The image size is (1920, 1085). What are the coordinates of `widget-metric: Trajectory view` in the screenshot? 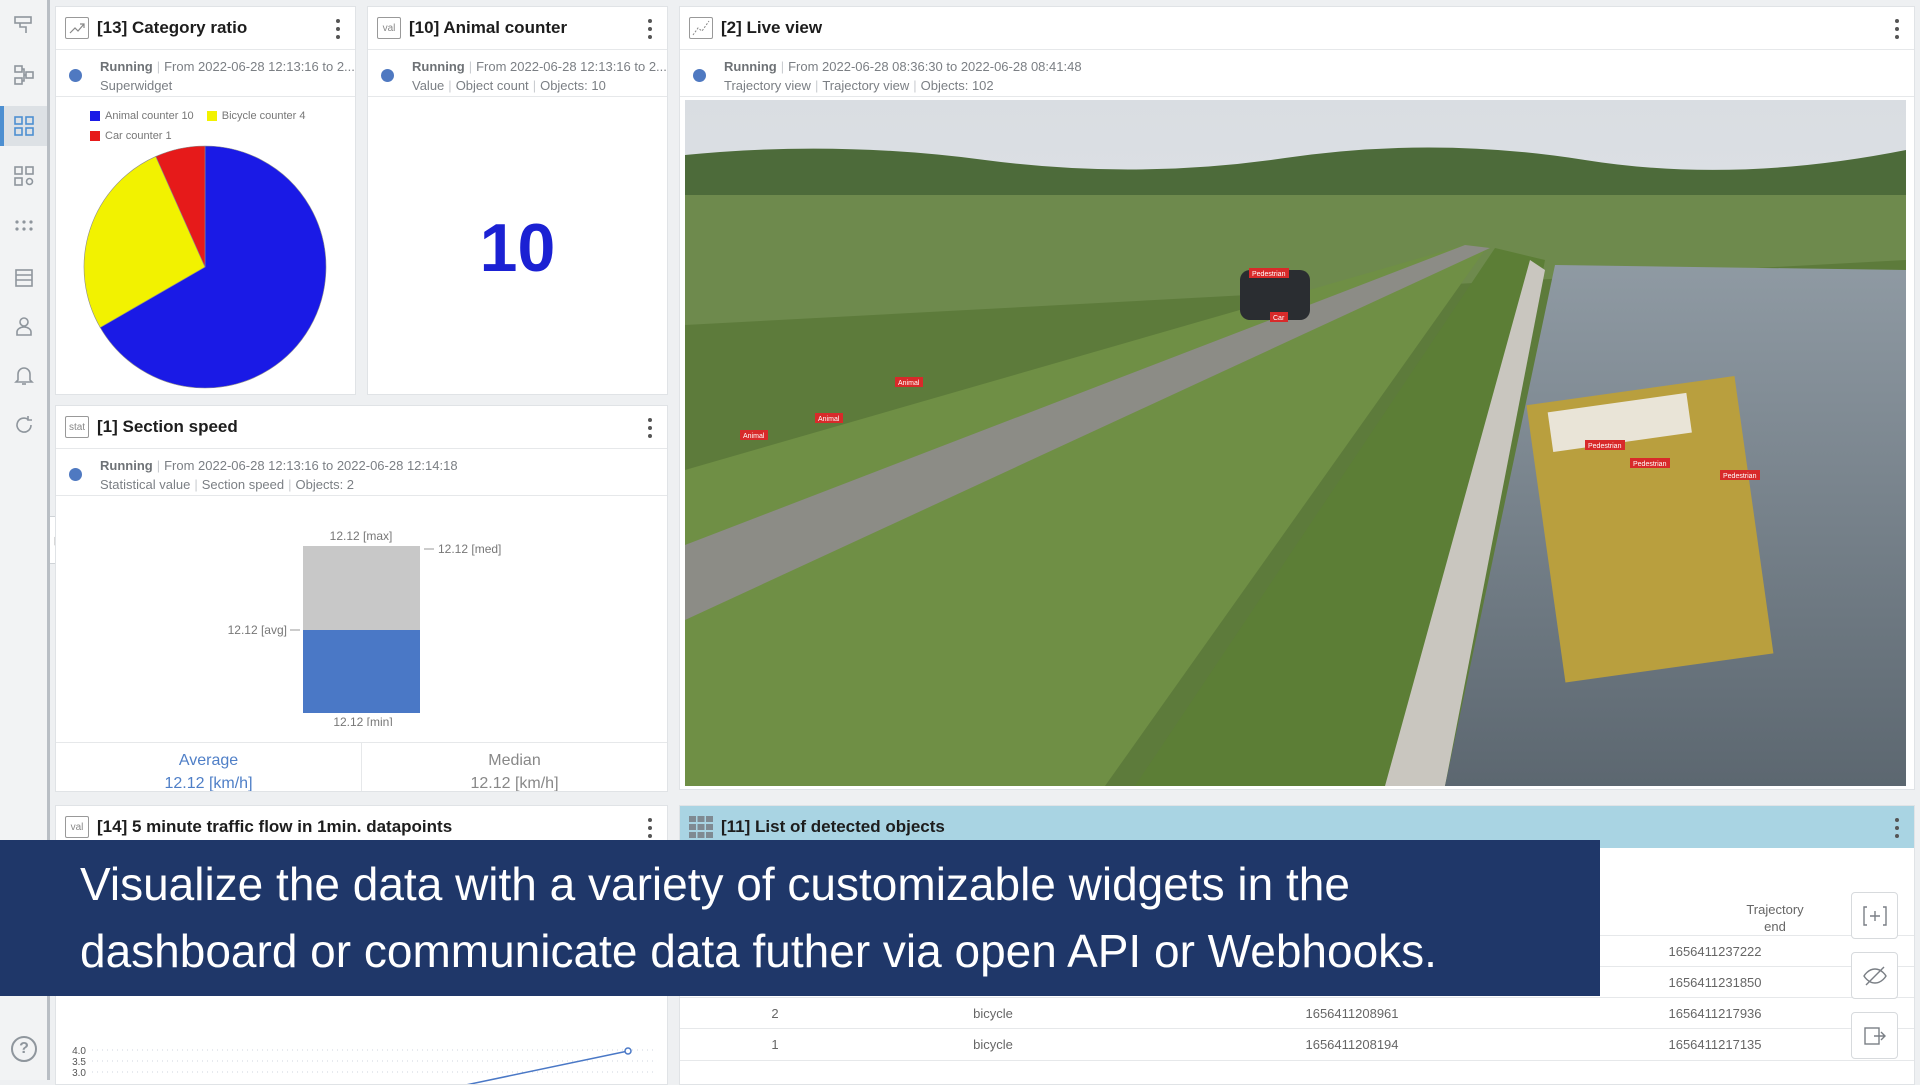 It's located at (866, 85).